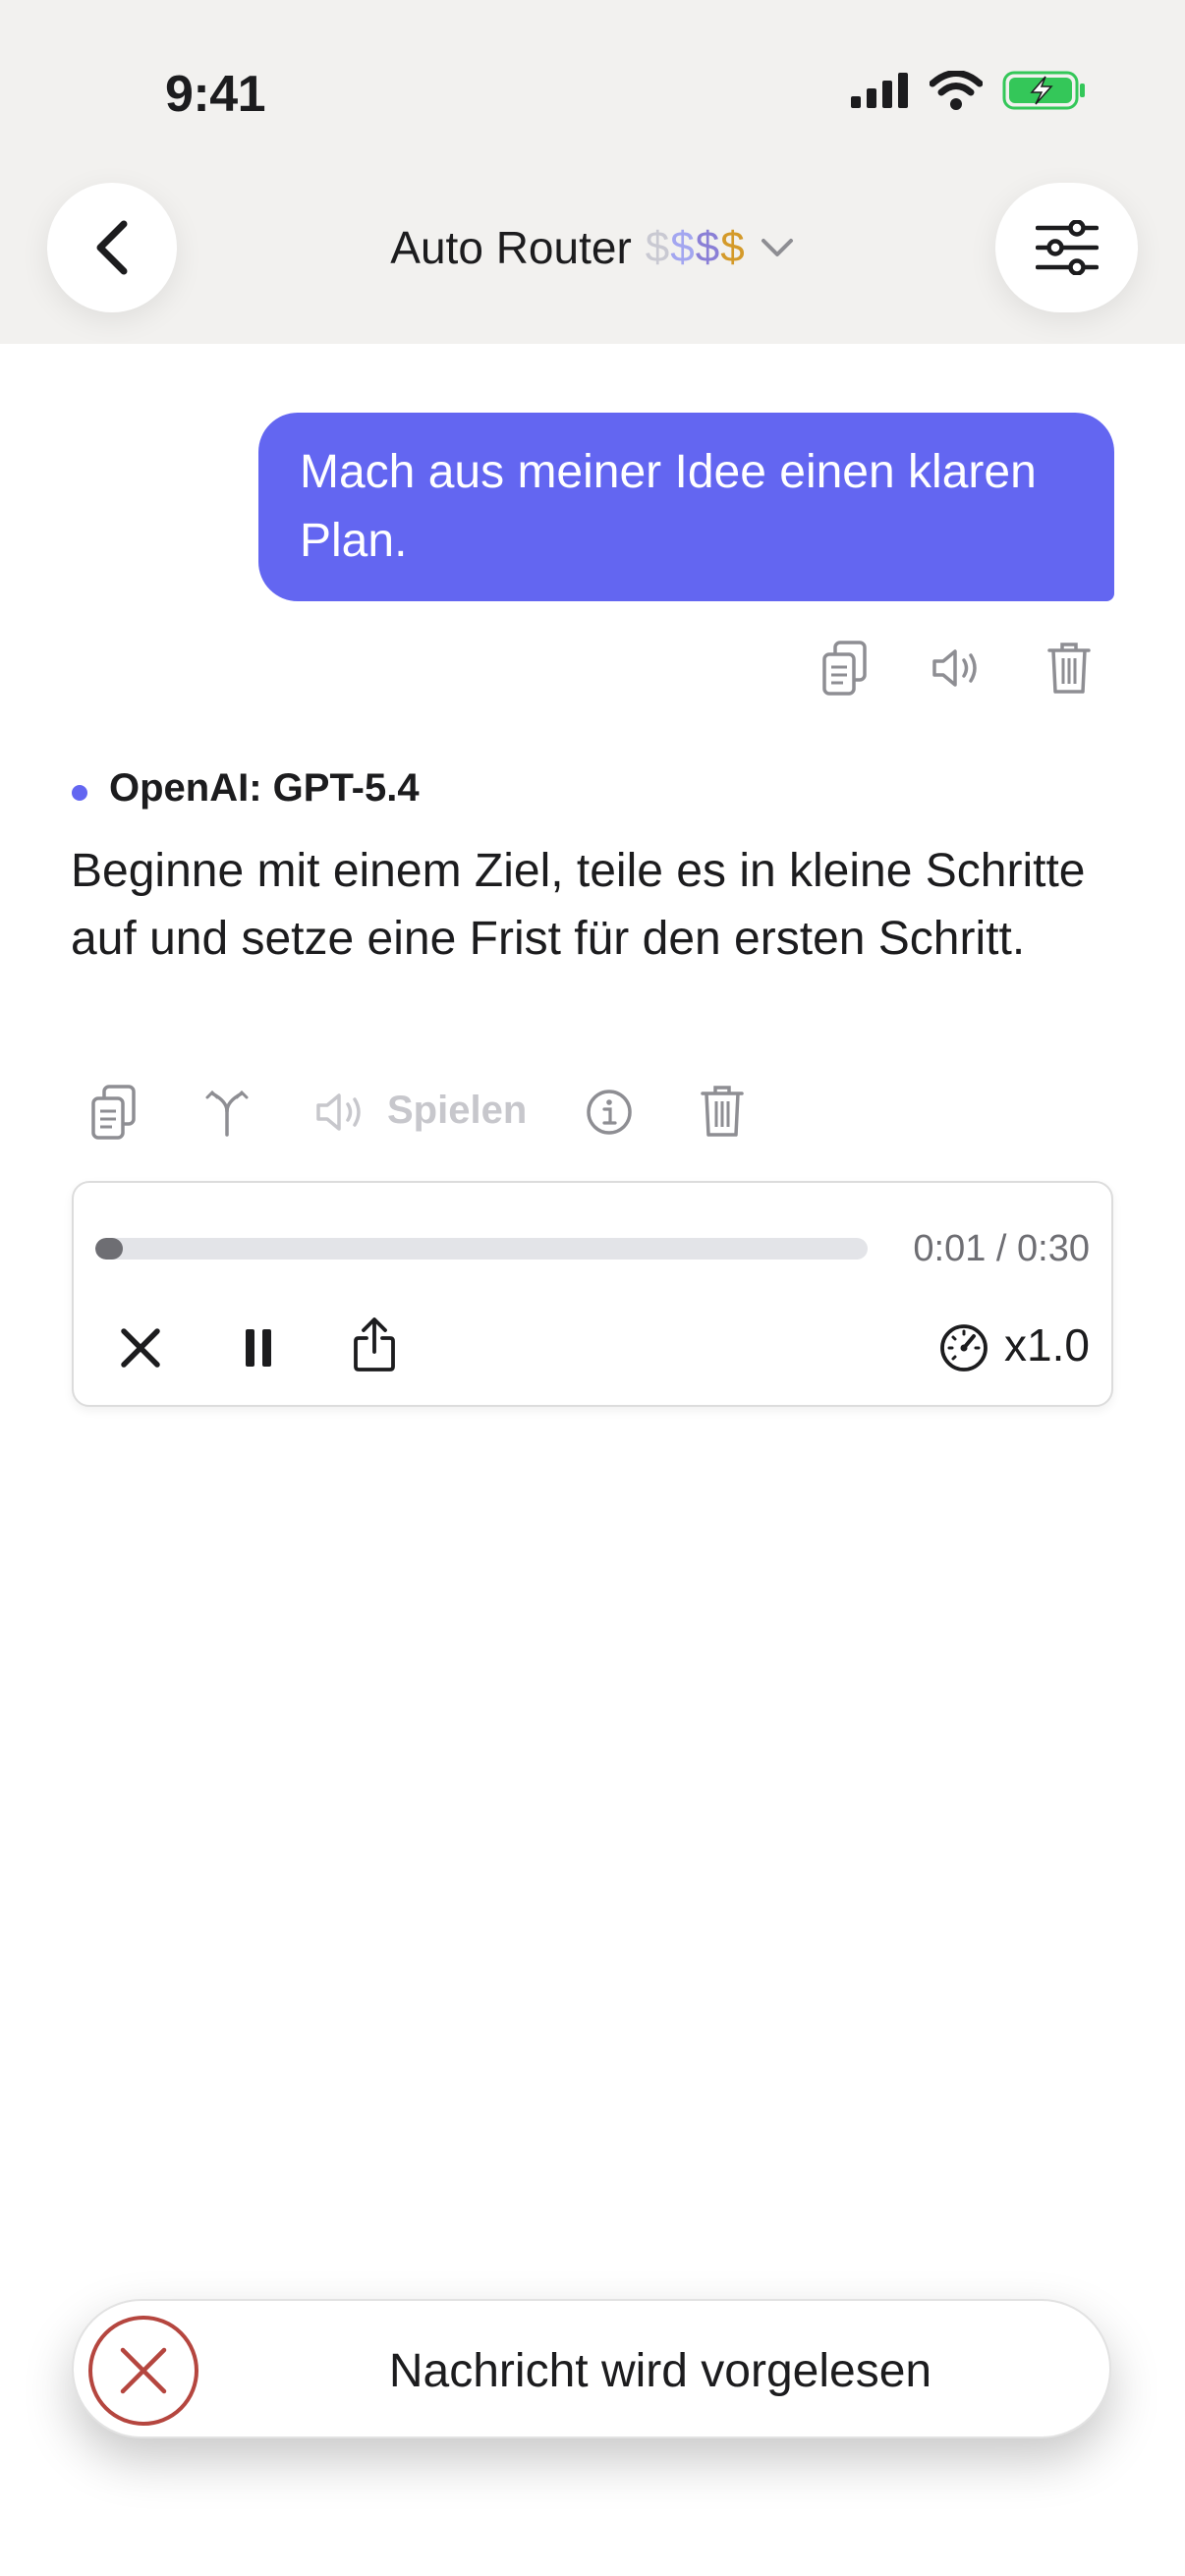  Describe the element at coordinates (660, 2370) in the screenshot. I see `toast-message: Nachricht wird vorgelesen` at that location.